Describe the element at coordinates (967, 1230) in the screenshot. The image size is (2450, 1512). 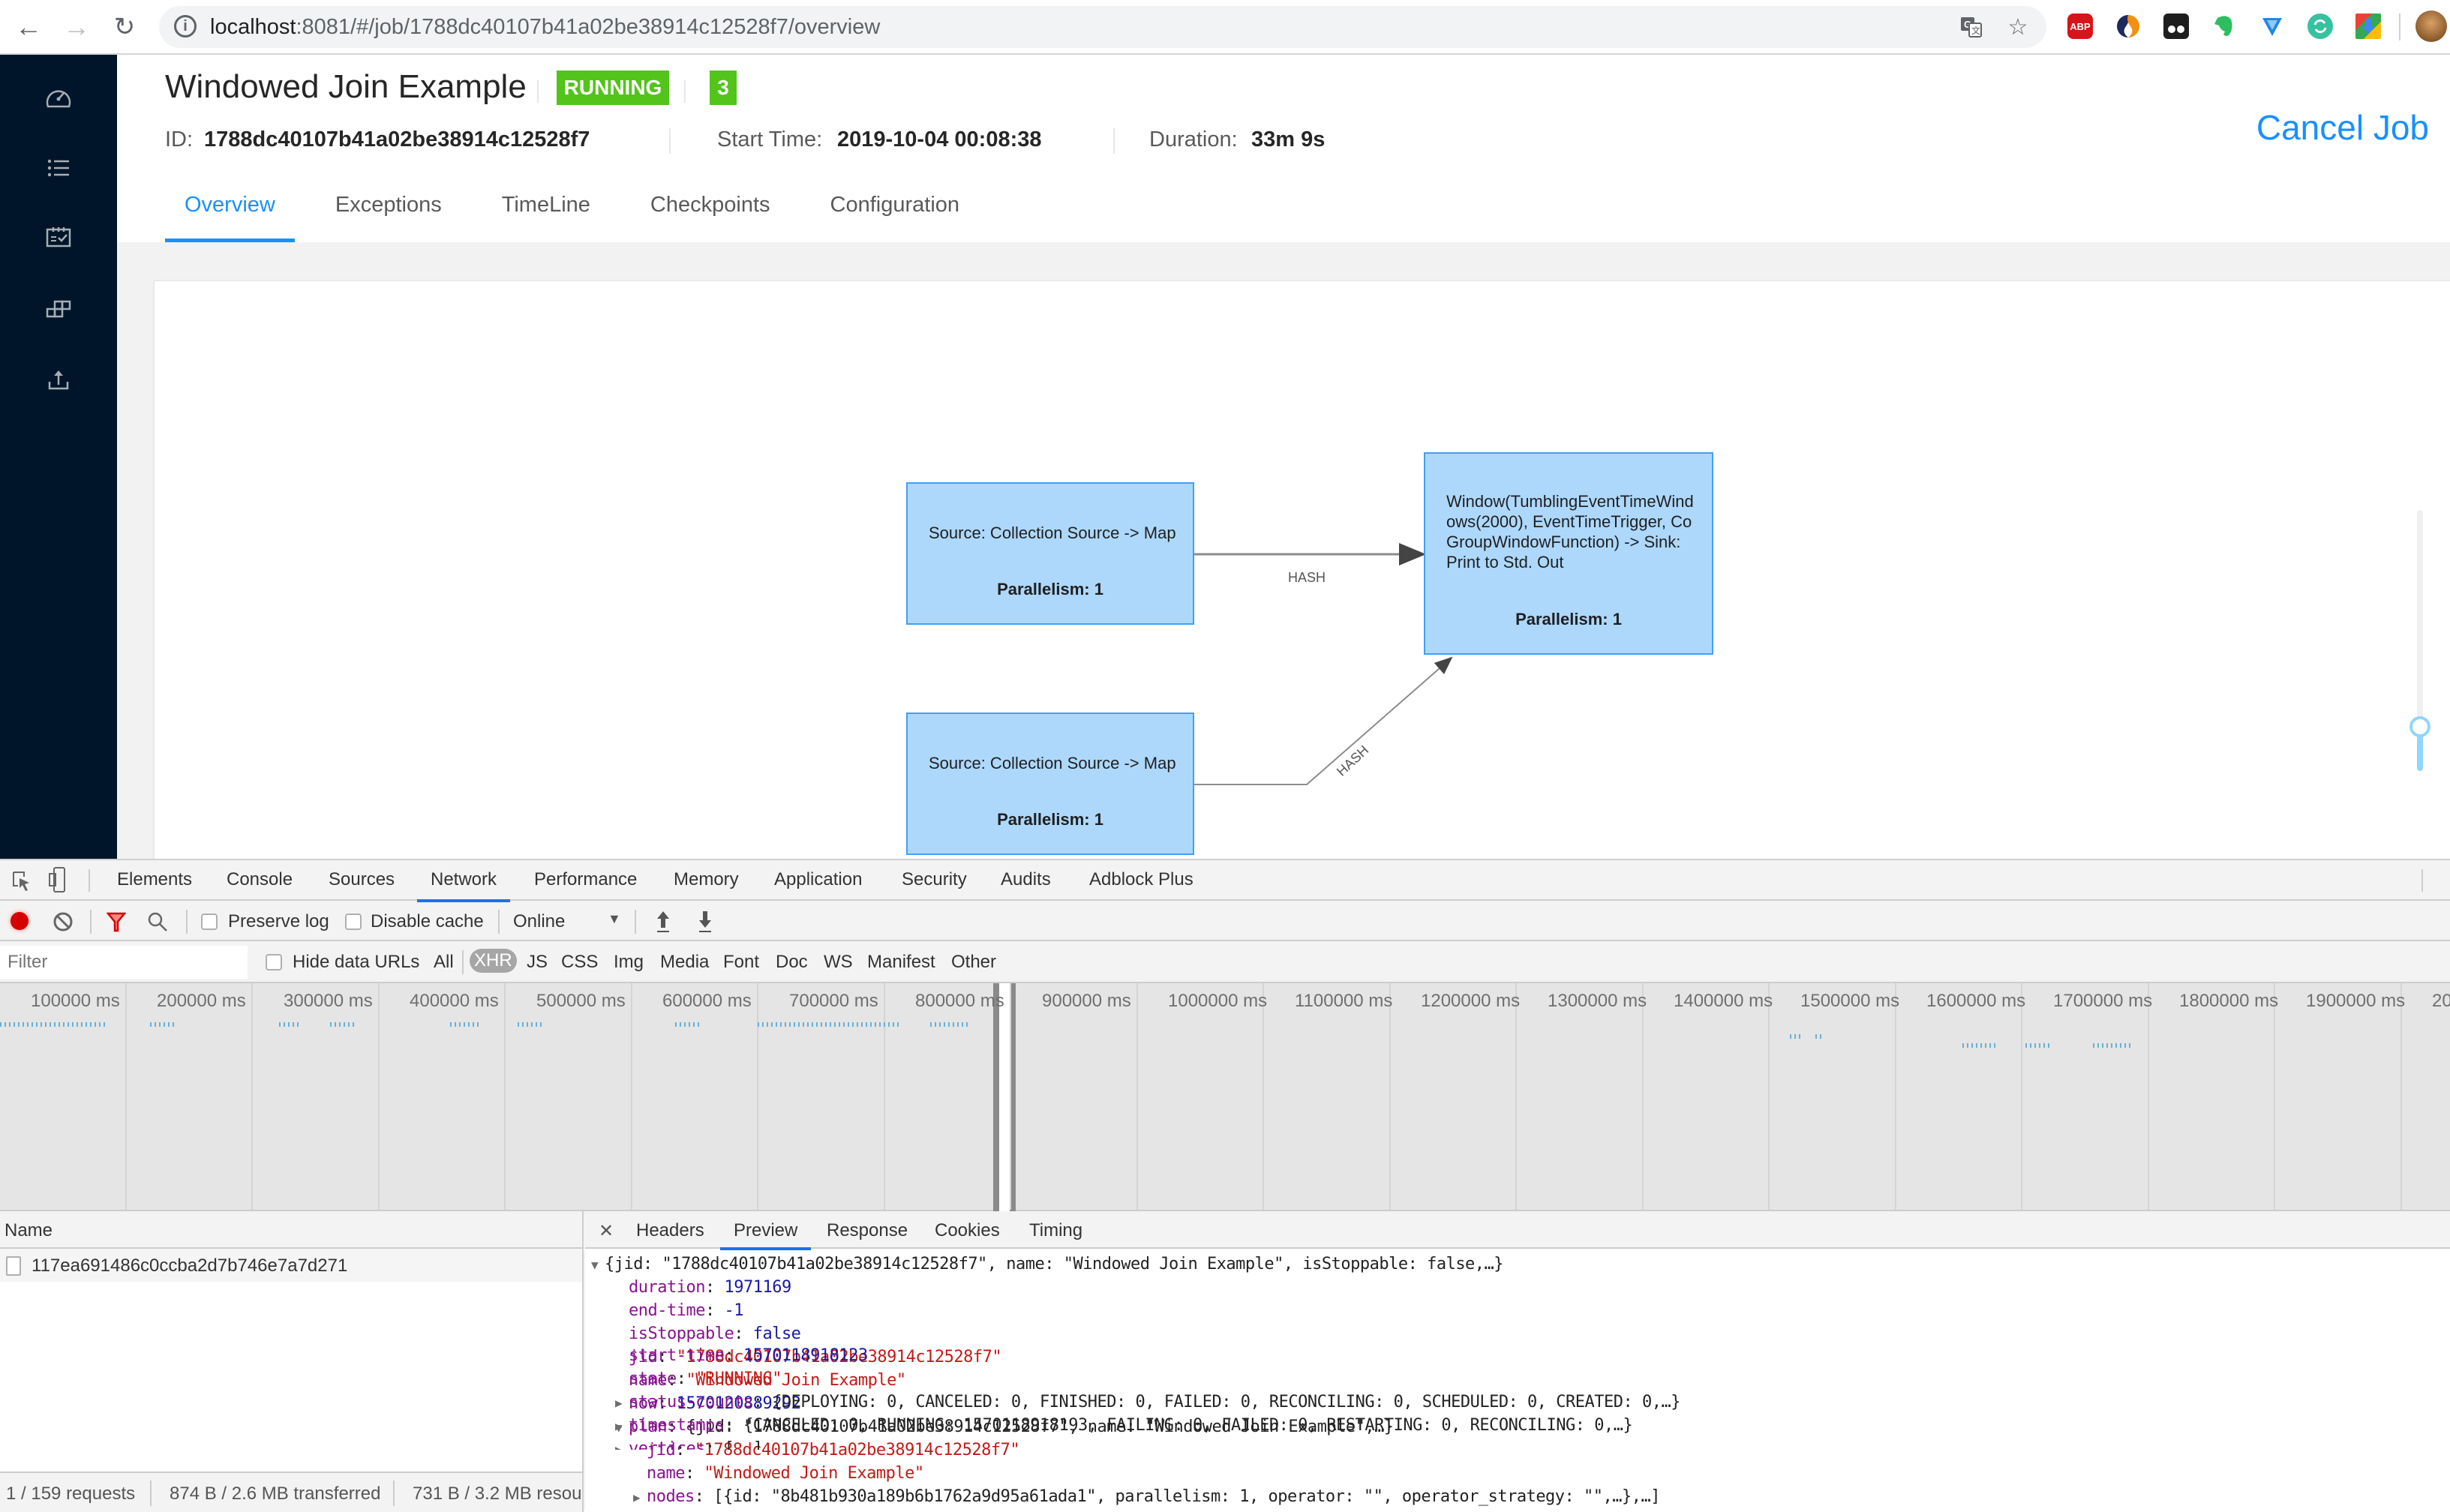
I see `detail-tab-cookies: Cookies` at that location.